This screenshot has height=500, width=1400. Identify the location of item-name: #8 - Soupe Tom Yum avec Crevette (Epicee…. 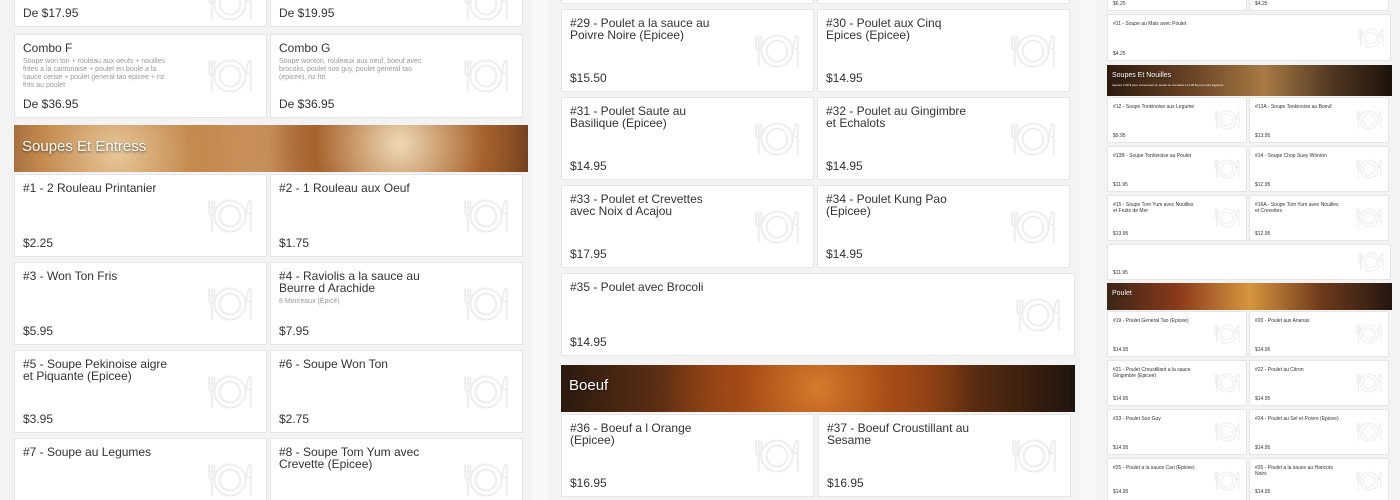
(349, 458).